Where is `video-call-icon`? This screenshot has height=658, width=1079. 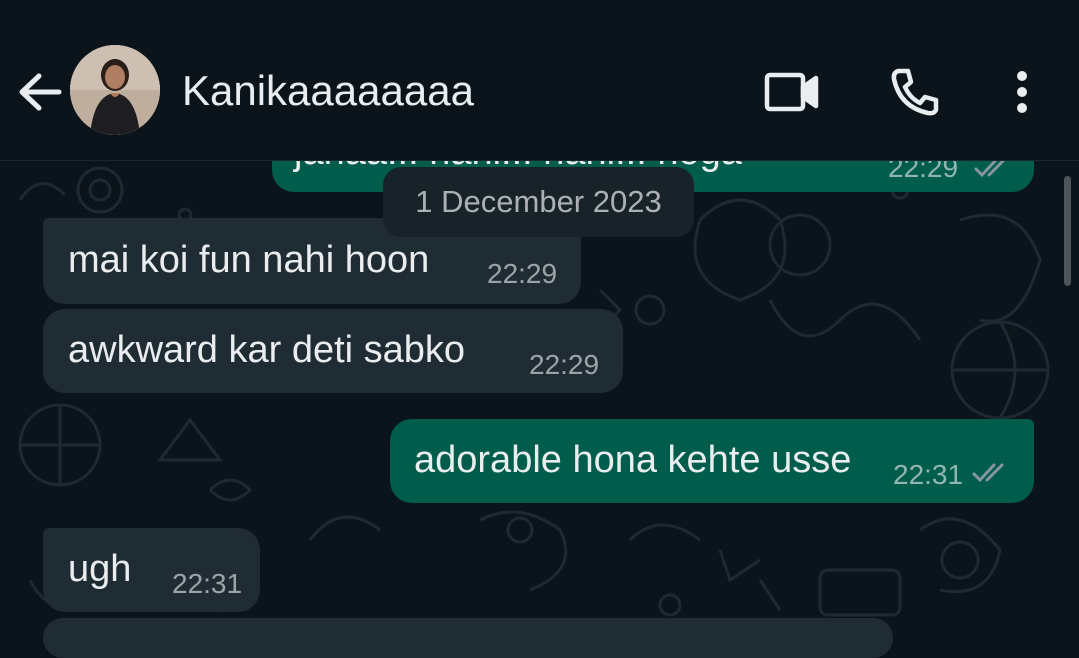 video-call-icon is located at coordinates (791, 92).